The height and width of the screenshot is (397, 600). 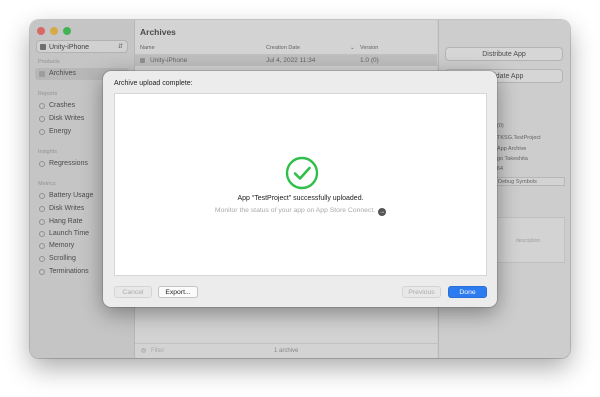 I want to click on cancel-button: Cancel, so click(x=133, y=292).